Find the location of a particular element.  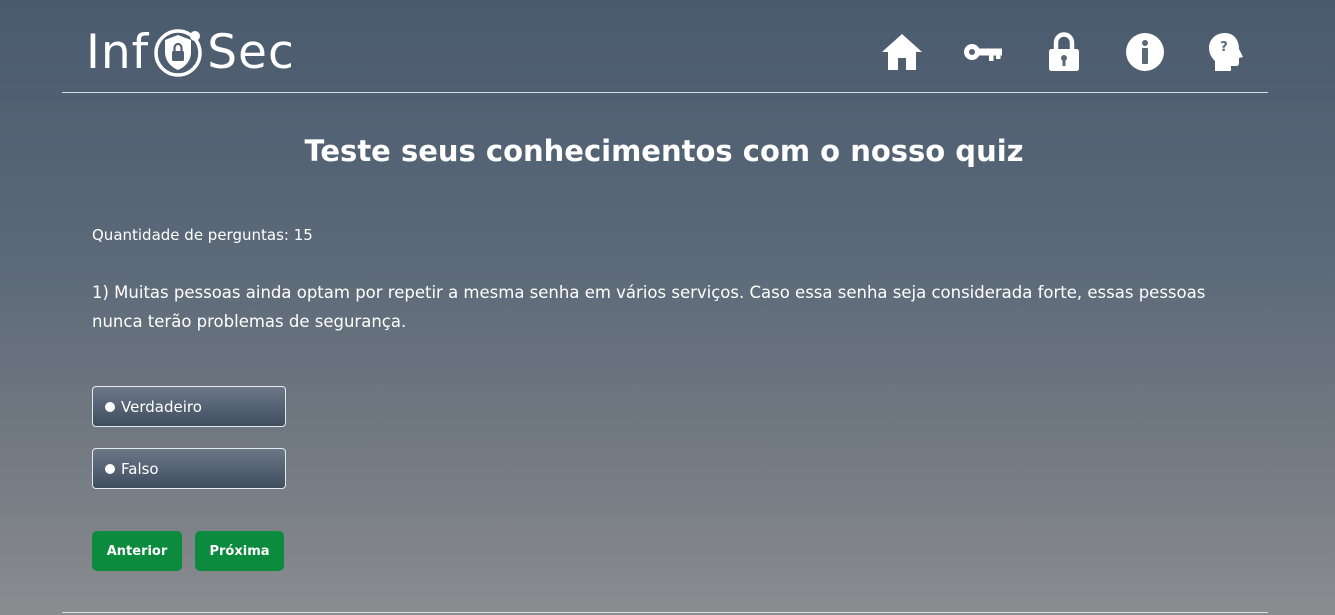

head-question-icon: ? is located at coordinates (1226, 52).